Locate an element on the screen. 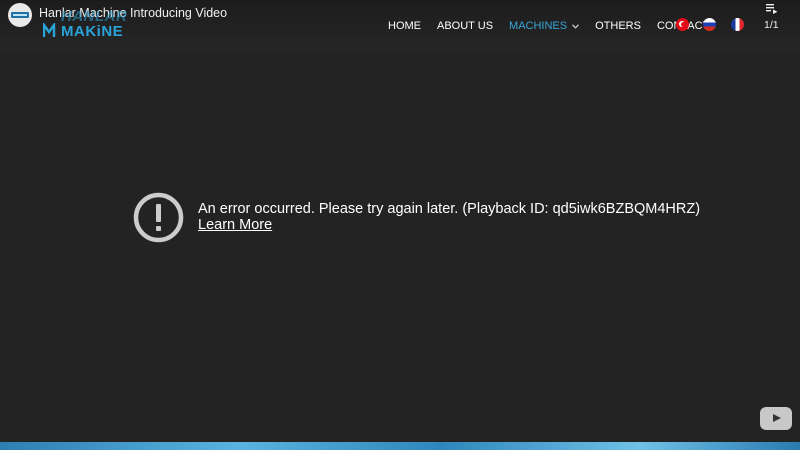 The image size is (800, 450). page-background-strip is located at coordinates (400, 446).